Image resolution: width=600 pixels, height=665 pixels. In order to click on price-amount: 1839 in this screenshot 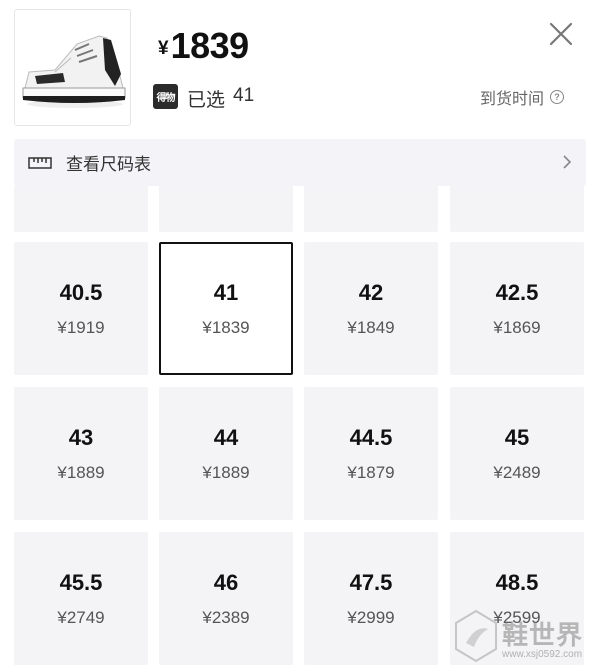, I will do `click(210, 45)`.